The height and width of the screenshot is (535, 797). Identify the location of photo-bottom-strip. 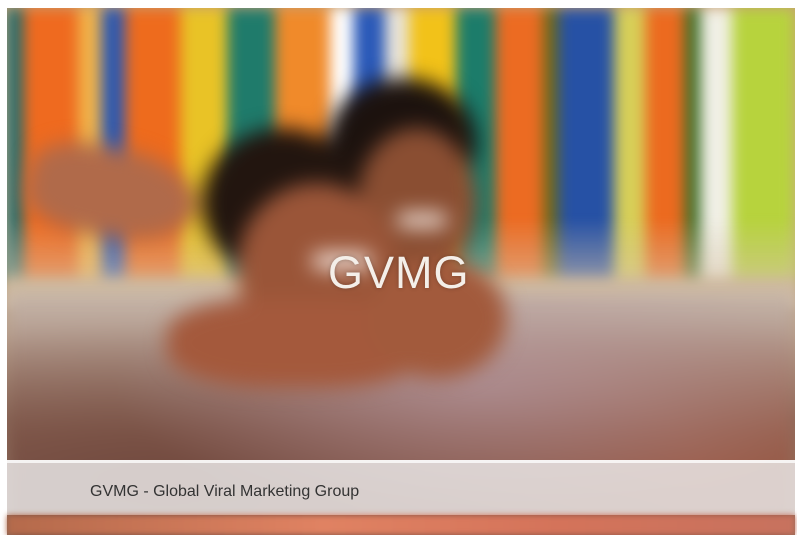
(401, 525).